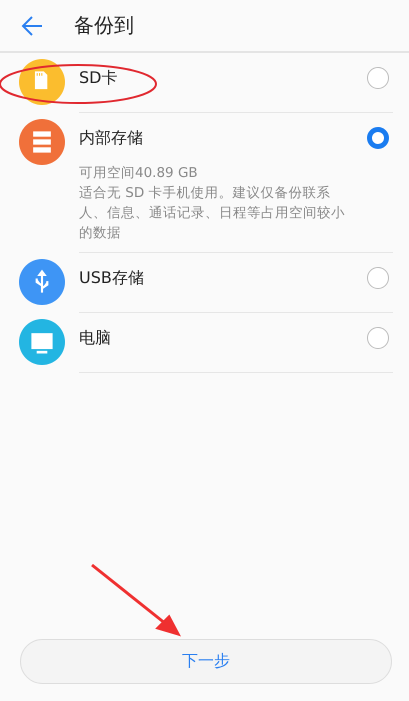 The height and width of the screenshot is (701, 409). I want to click on option-label: 内部存储, so click(111, 138).